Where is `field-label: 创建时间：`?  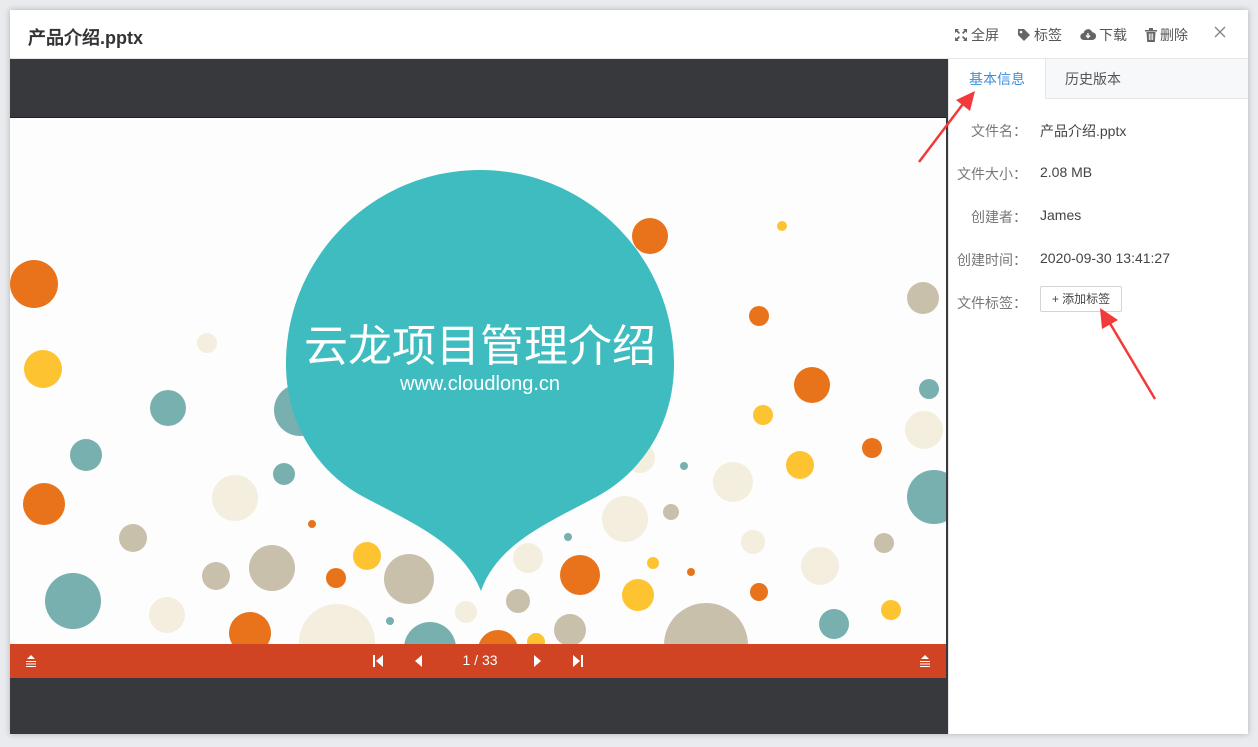 field-label: 创建时间： is located at coordinates (992, 260).